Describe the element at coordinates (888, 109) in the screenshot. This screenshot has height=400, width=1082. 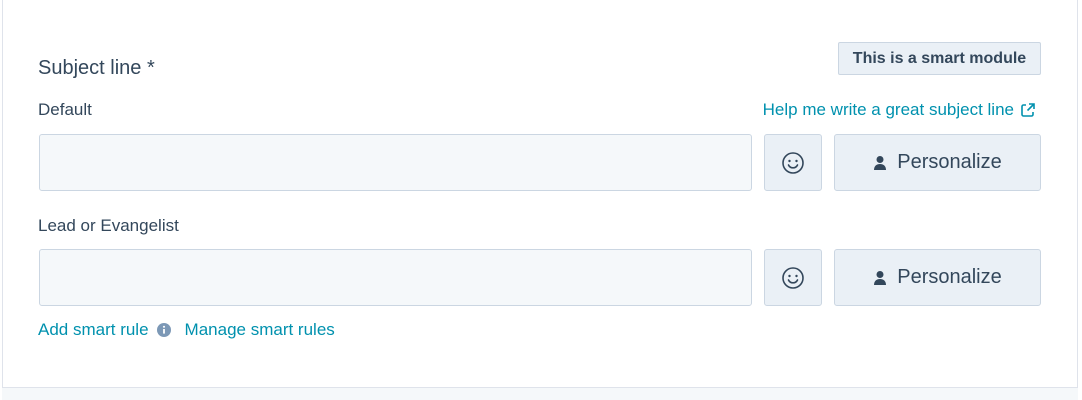
I see `help-link-text: Help me write a great subject line` at that location.